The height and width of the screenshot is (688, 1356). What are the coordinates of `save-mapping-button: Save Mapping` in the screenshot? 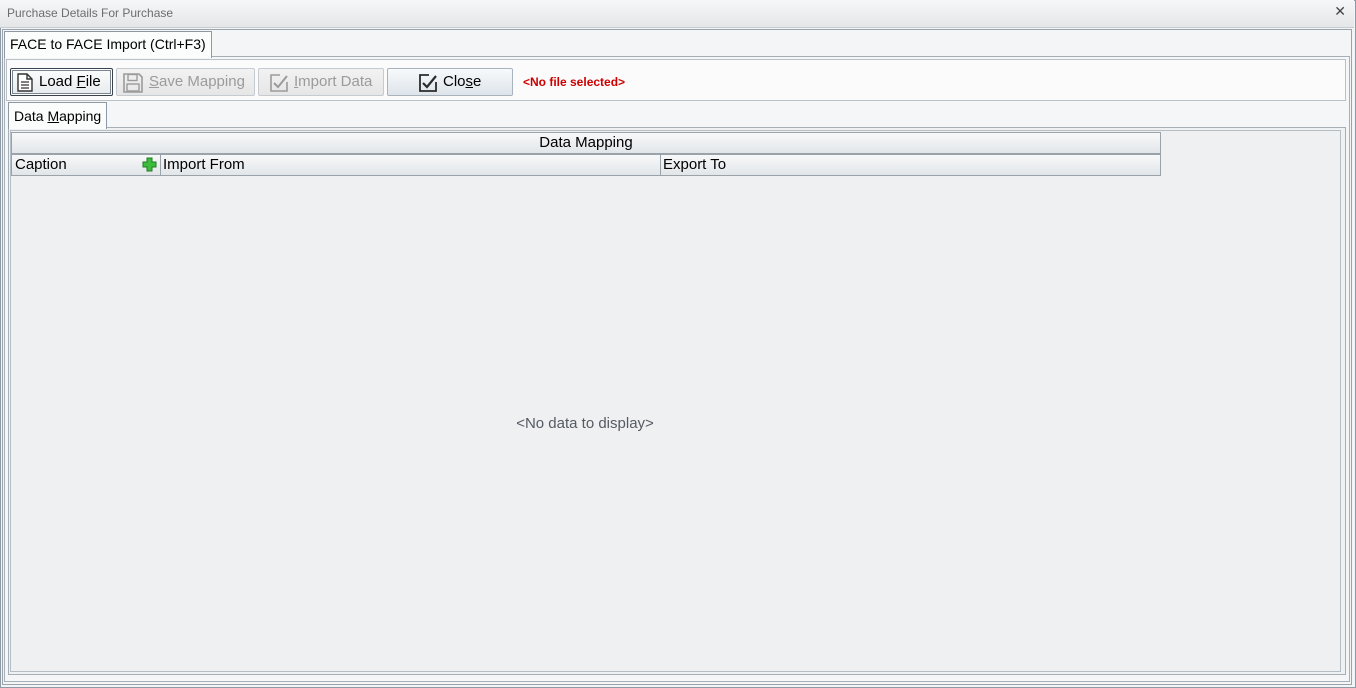 It's located at (185, 82).